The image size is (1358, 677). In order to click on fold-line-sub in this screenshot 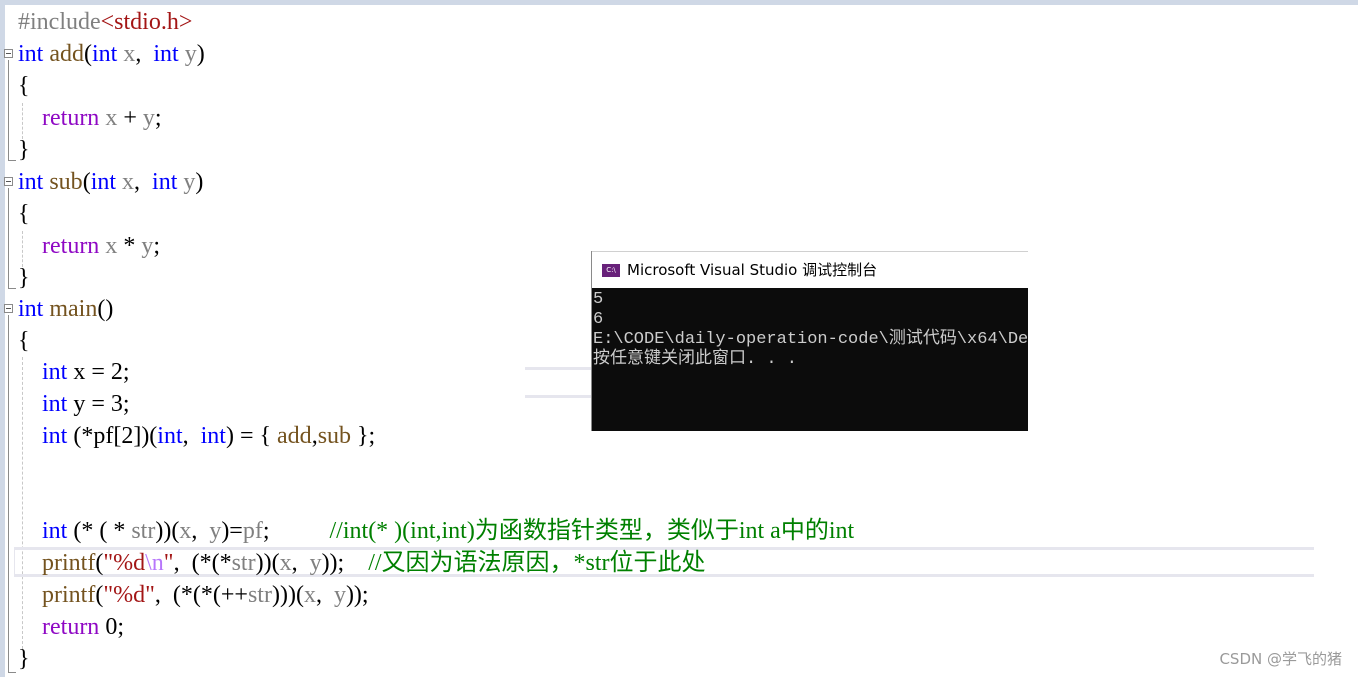, I will do `click(8, 238)`.